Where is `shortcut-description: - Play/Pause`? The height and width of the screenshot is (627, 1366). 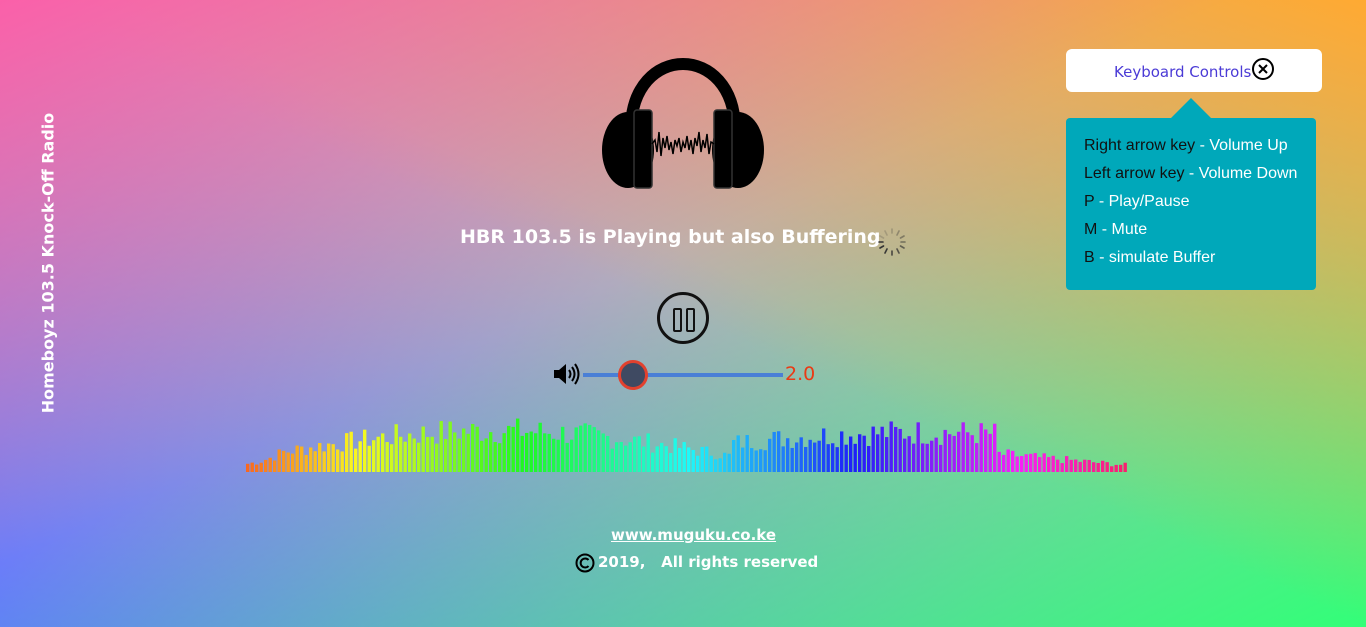
shortcut-description: - Play/Pause is located at coordinates (1142, 201).